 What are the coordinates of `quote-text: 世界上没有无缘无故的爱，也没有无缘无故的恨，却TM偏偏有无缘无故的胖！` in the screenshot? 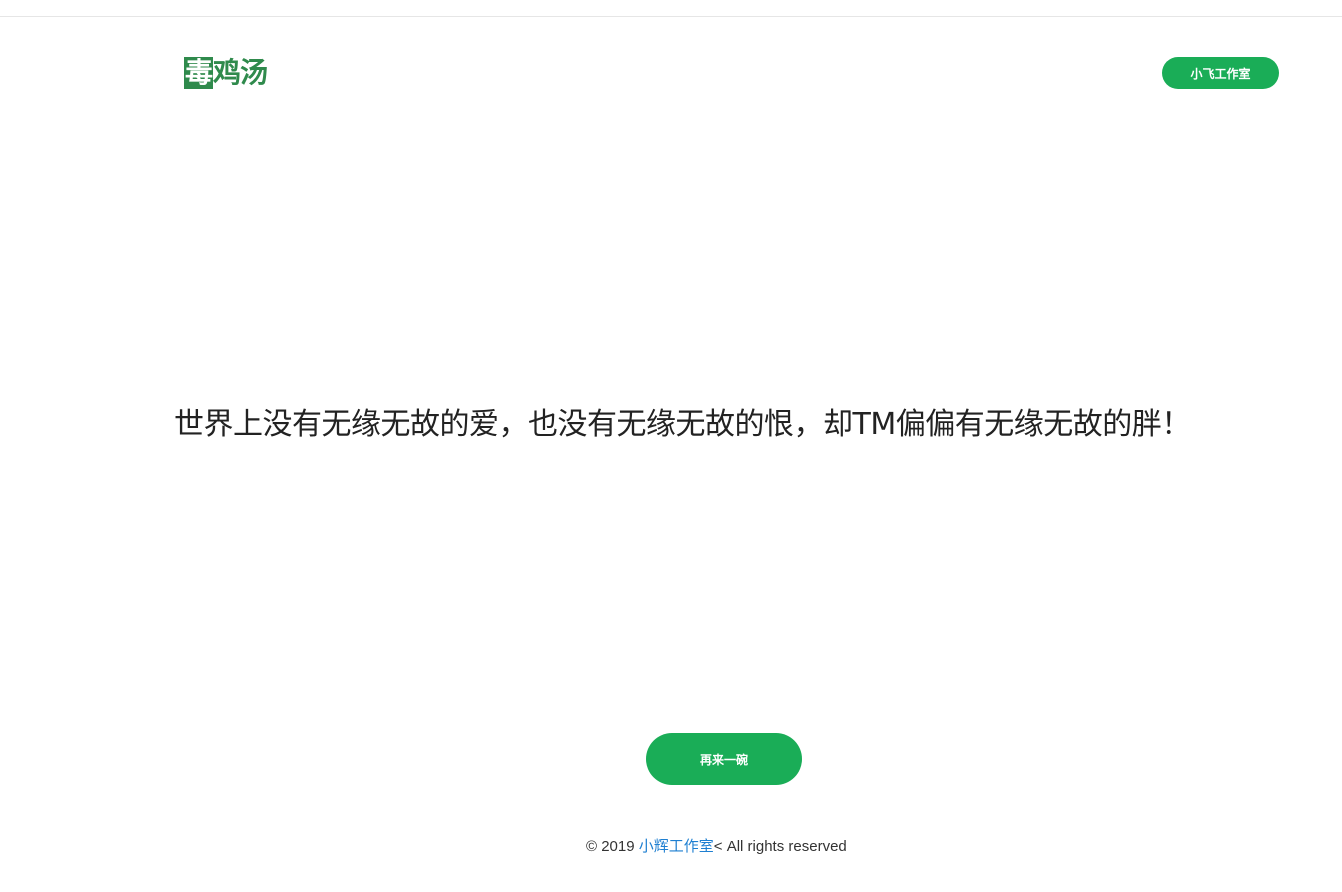 It's located at (682, 424).